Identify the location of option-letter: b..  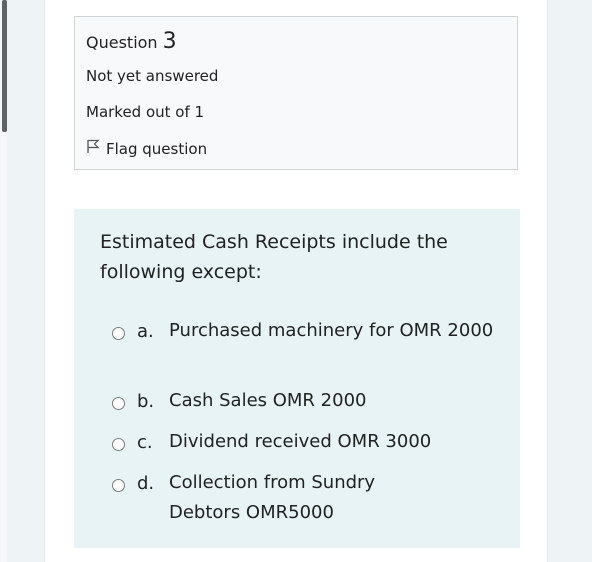
(146, 401).